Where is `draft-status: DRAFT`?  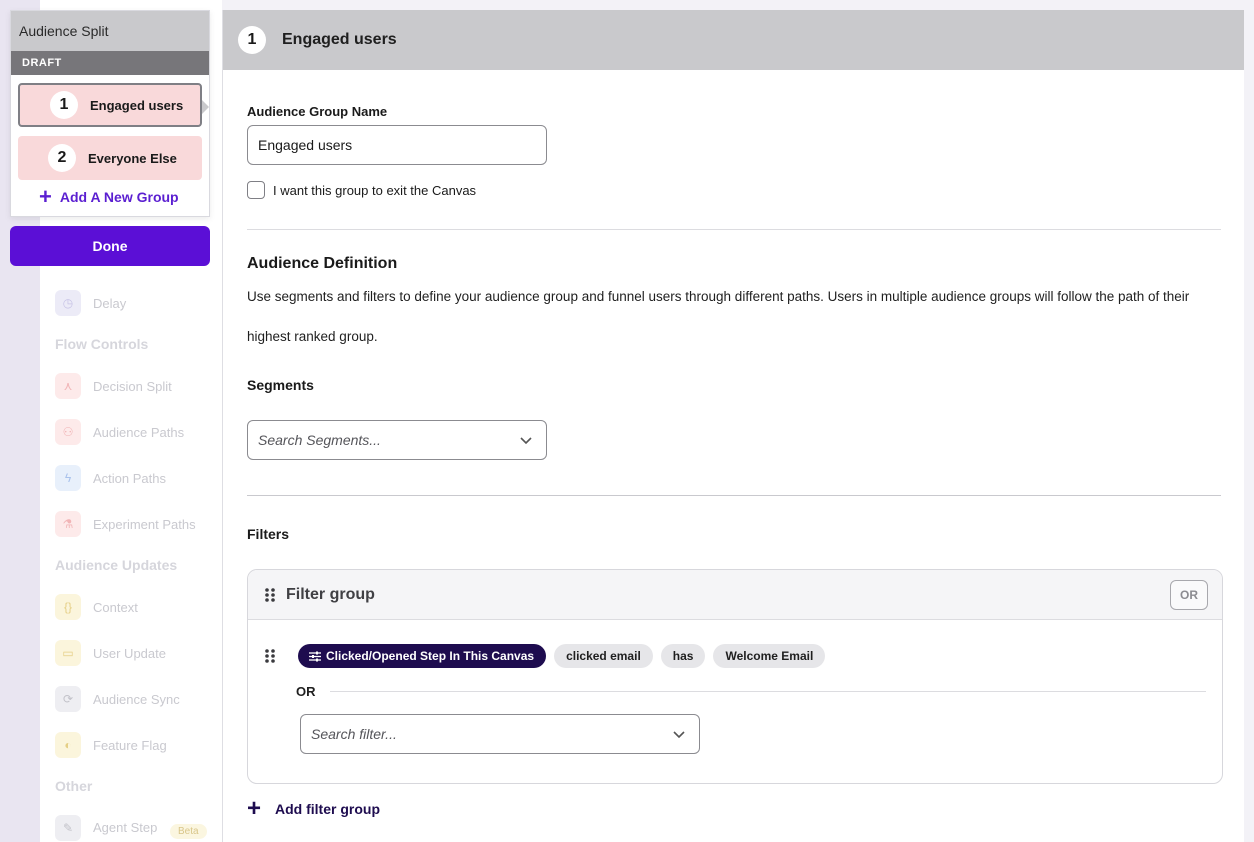
draft-status: DRAFT is located at coordinates (110, 63).